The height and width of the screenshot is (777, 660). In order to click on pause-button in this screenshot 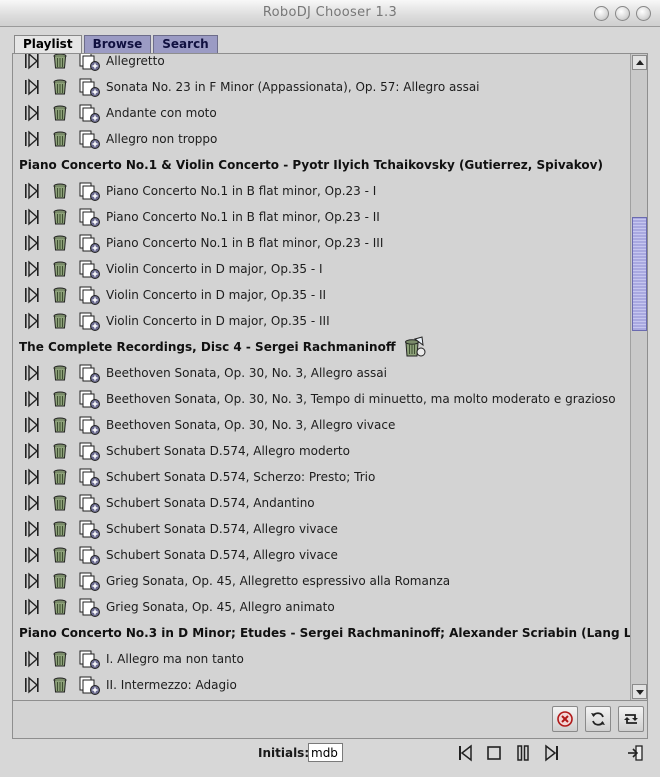, I will do `click(523, 753)`.